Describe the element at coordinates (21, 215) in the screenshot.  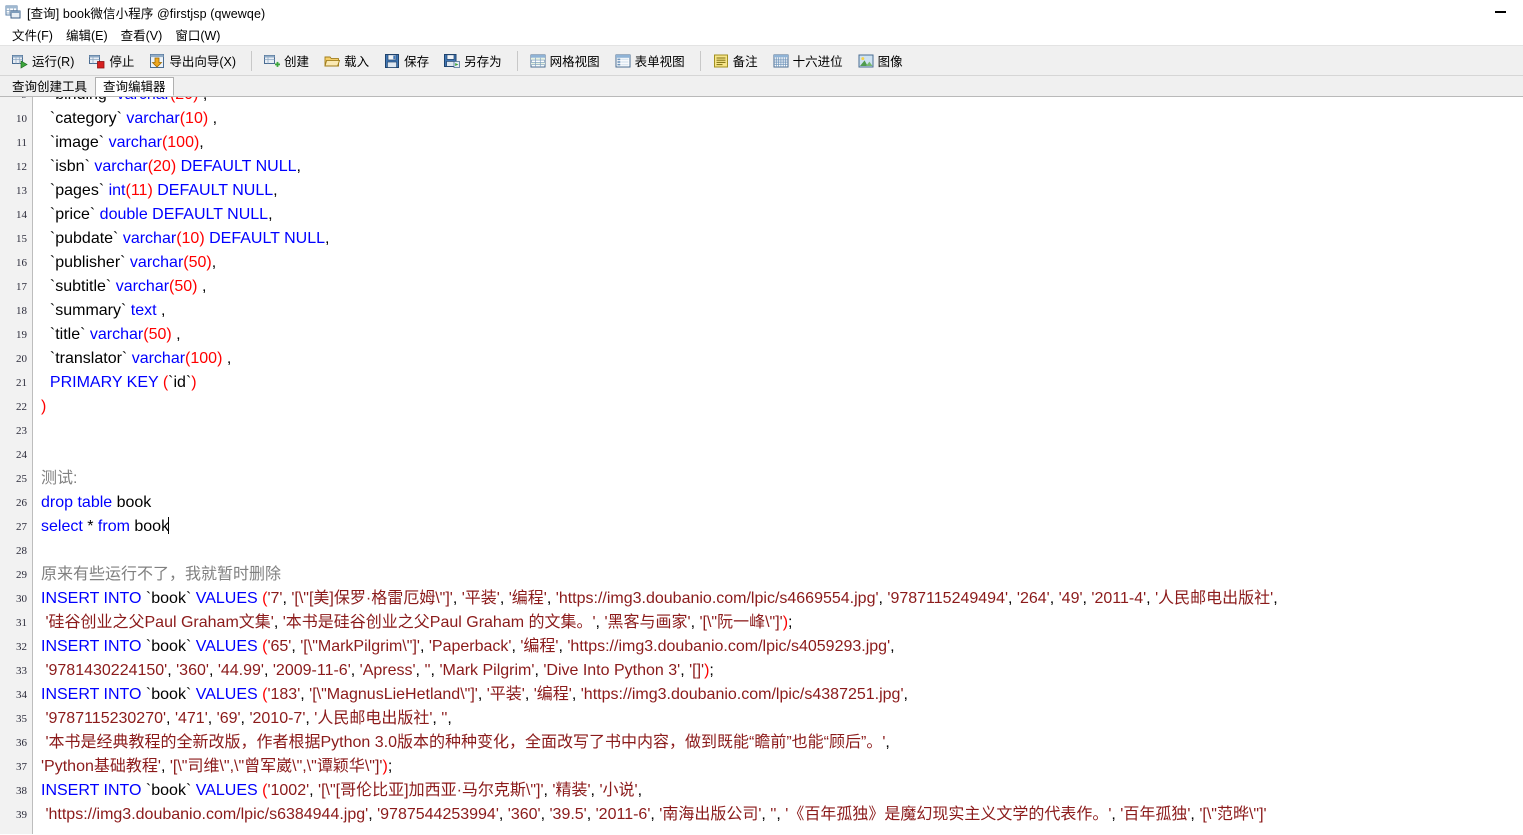
I see `line-number: 14` at that location.